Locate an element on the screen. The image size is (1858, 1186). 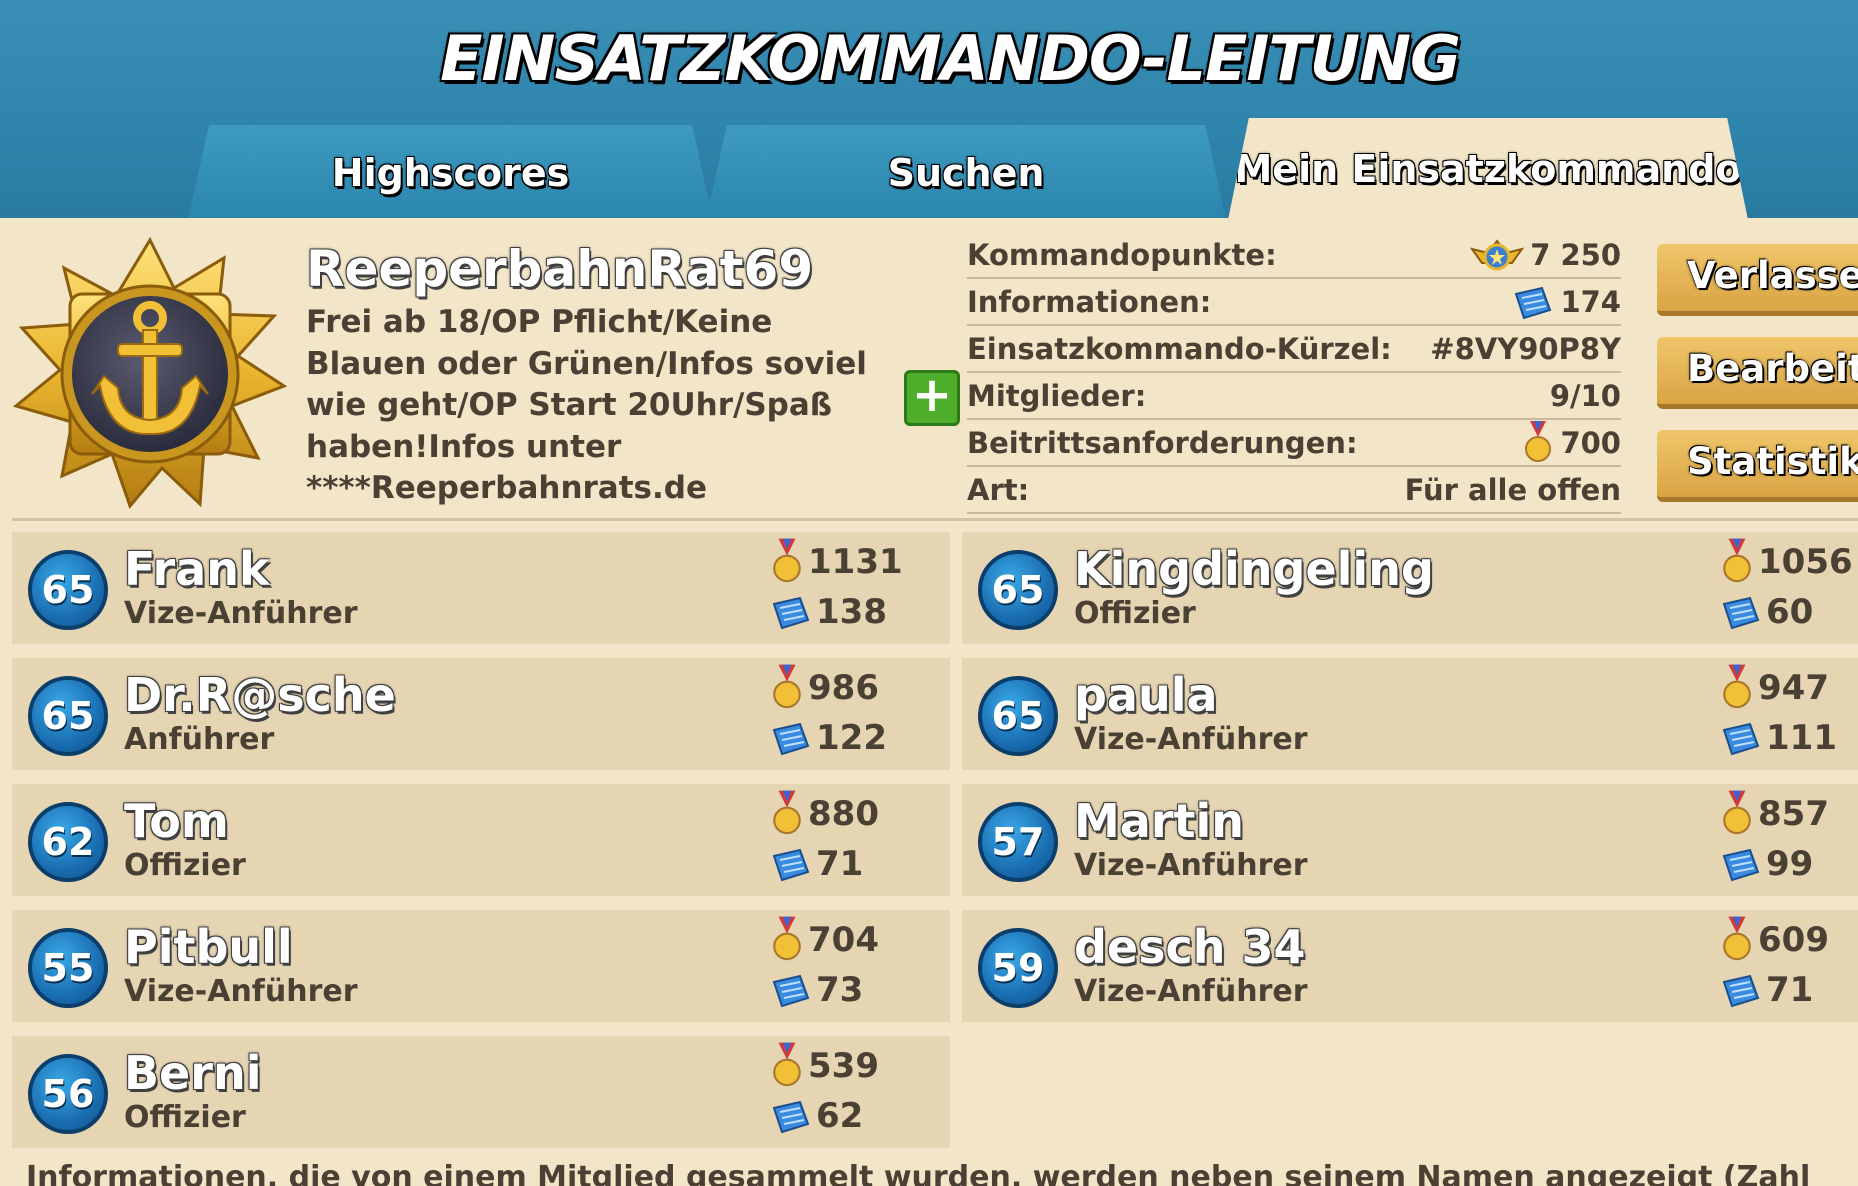
leave-button: Verlassen is located at coordinates (1757, 280).